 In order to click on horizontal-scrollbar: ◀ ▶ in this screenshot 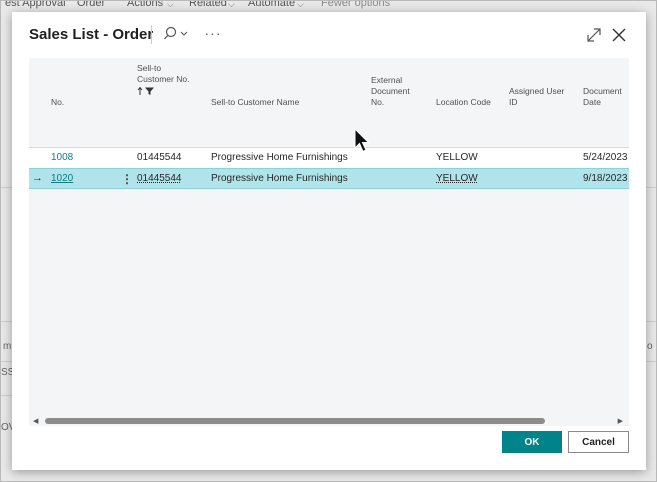, I will do `click(329, 421)`.